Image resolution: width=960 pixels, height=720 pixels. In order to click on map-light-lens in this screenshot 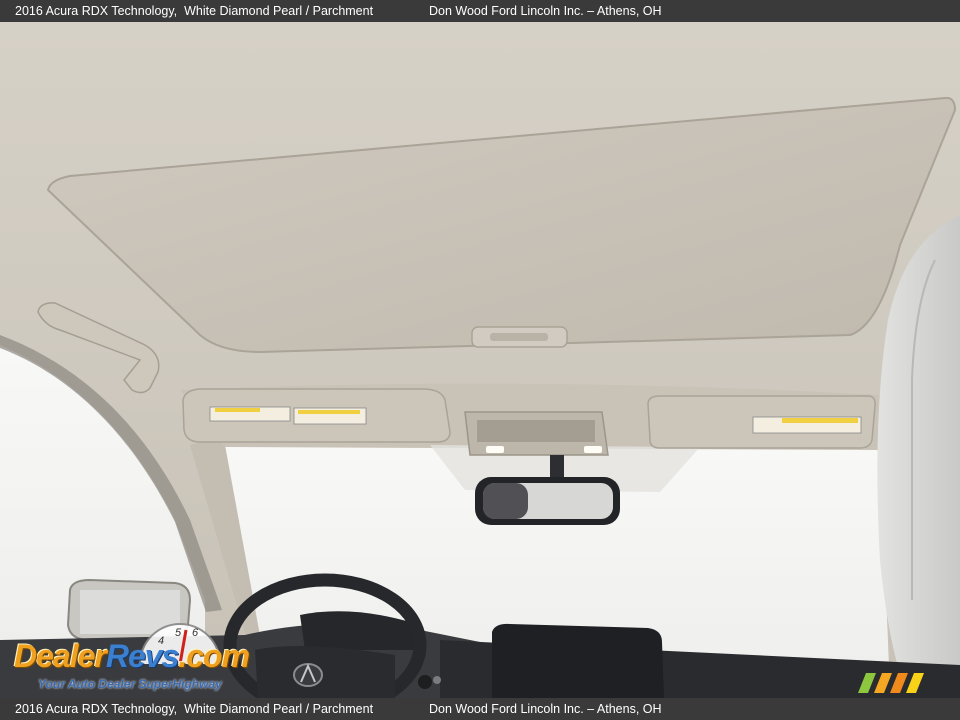, I will do `click(536, 431)`.